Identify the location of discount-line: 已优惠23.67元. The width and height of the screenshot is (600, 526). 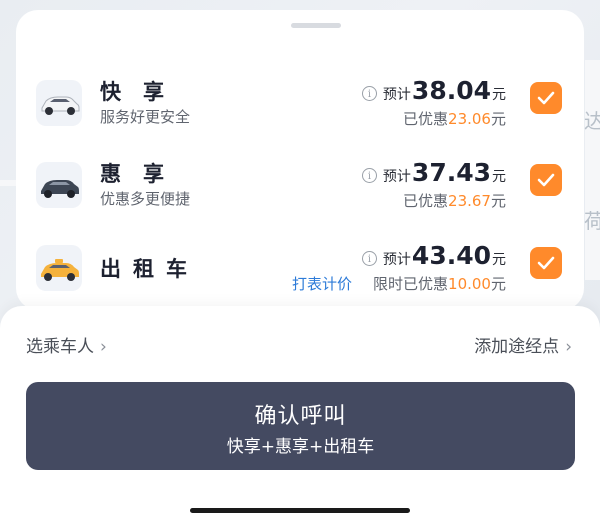
(454, 200).